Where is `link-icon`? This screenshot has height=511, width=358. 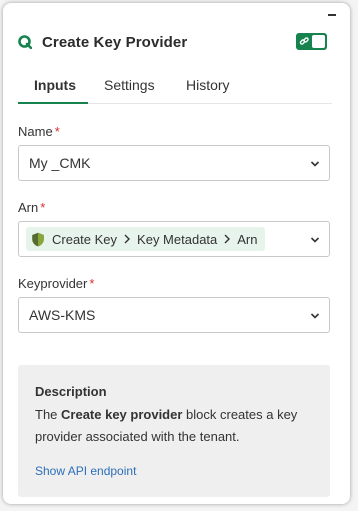 link-icon is located at coordinates (304, 41).